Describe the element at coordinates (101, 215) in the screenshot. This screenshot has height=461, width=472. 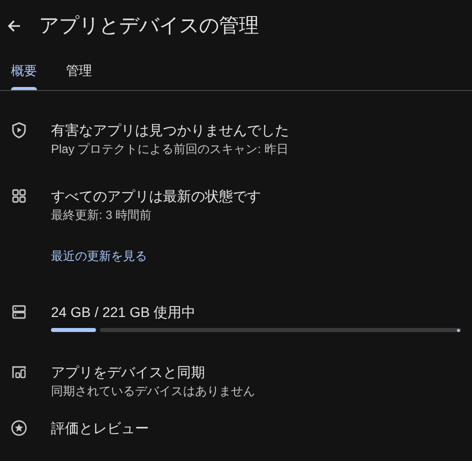
I see `section-subtitle: 最終更新: 3 時間前` at that location.